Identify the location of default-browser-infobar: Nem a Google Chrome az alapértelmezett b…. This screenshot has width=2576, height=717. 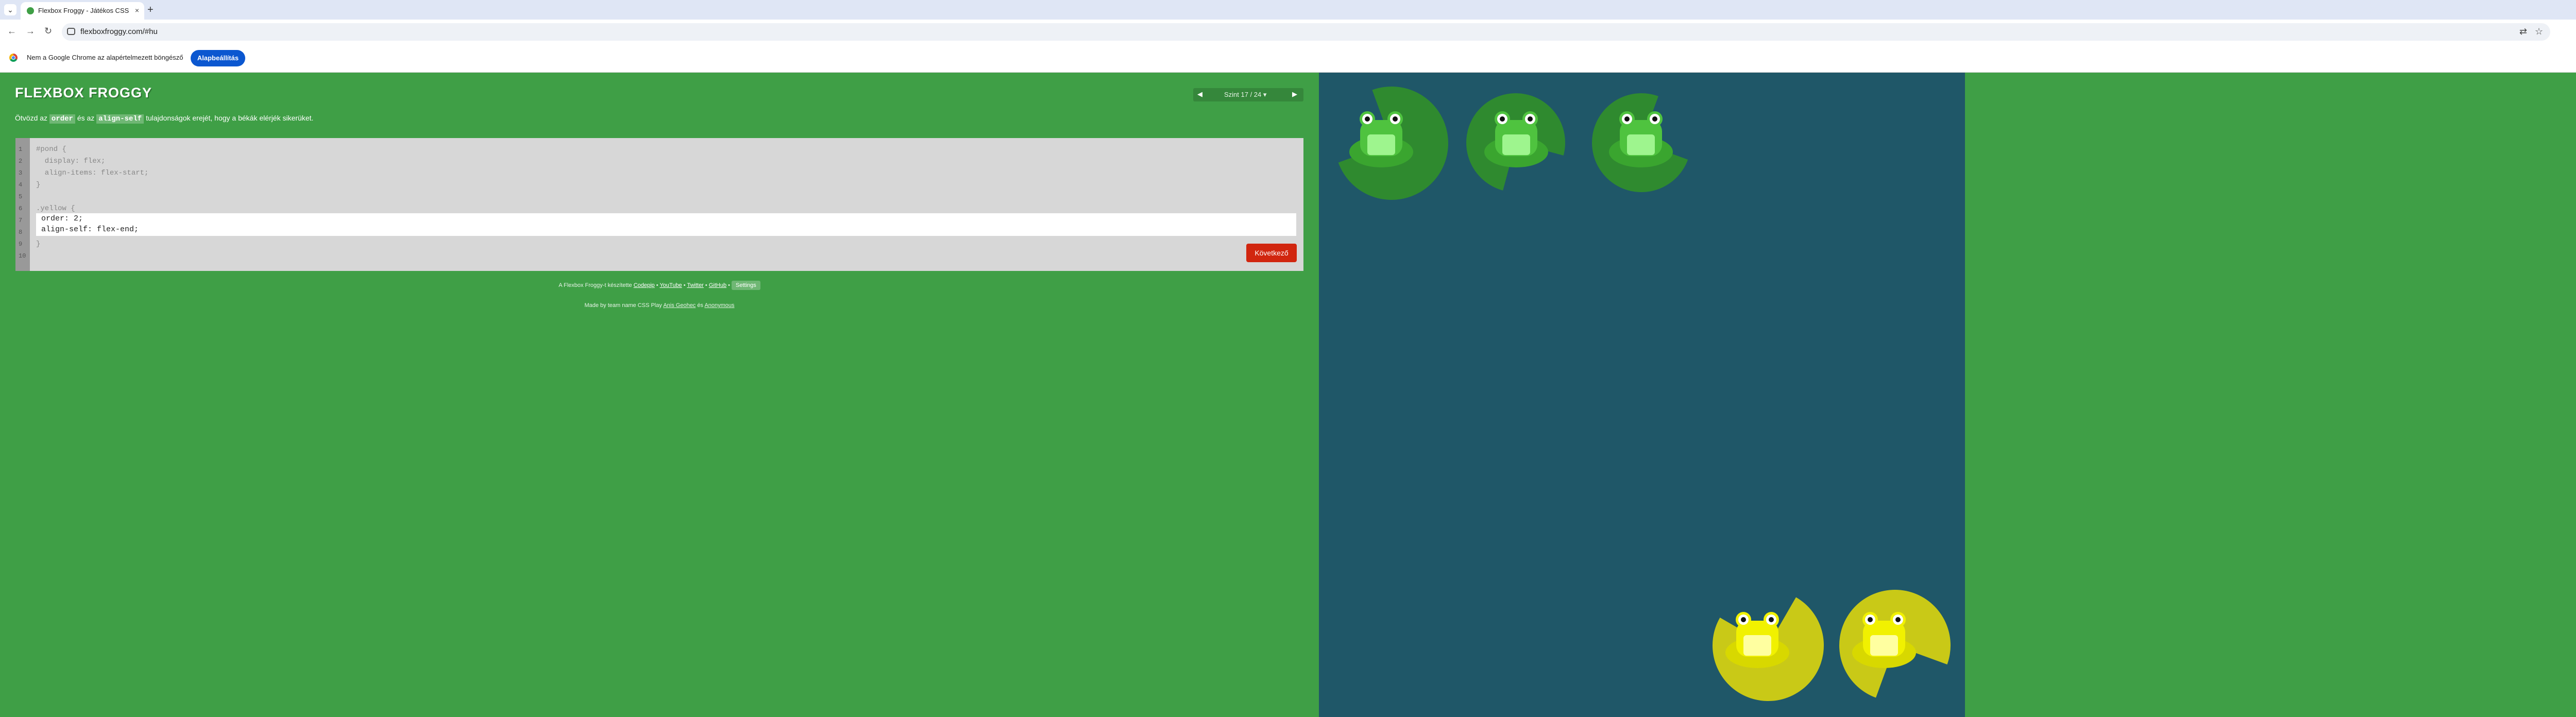
(1288, 58).